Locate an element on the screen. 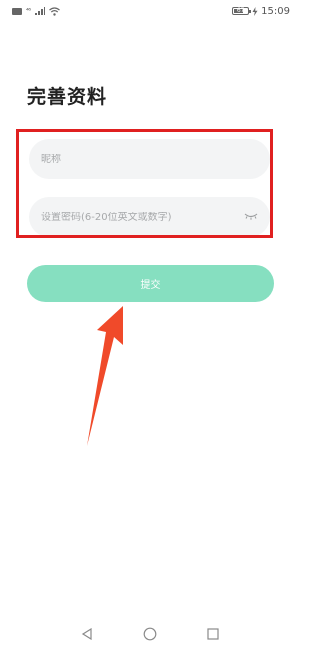 The image size is (320, 650). battery-icon: 67 is located at coordinates (242, 11).